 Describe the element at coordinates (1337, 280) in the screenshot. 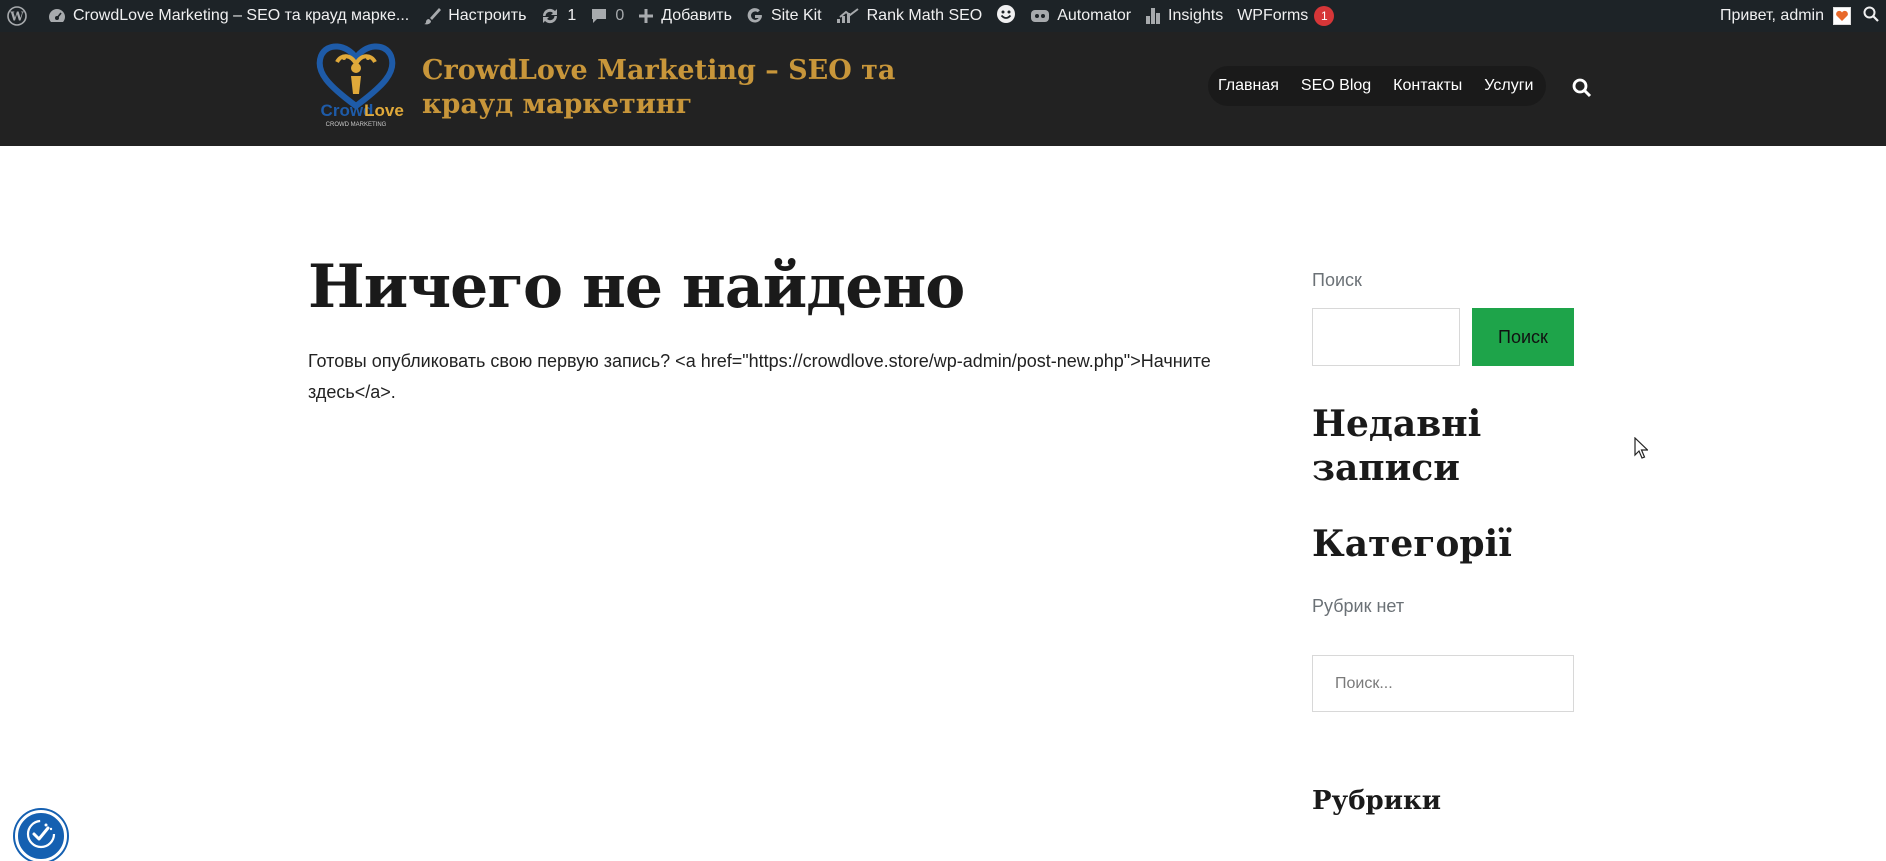

I see `sidebar-search-label: Поиск` at that location.